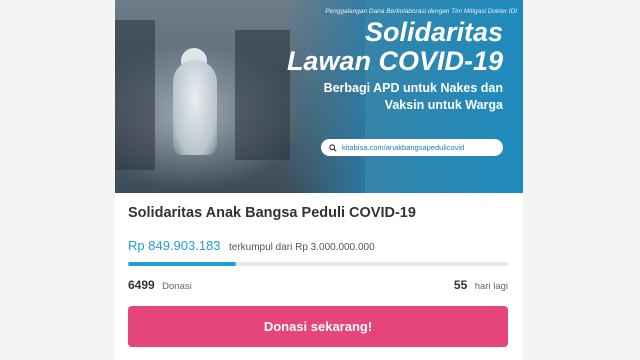 Image resolution: width=640 pixels, height=360 pixels. What do you see at coordinates (160, 285) in the screenshot?
I see `donor-count: 6499 Donasi` at bounding box center [160, 285].